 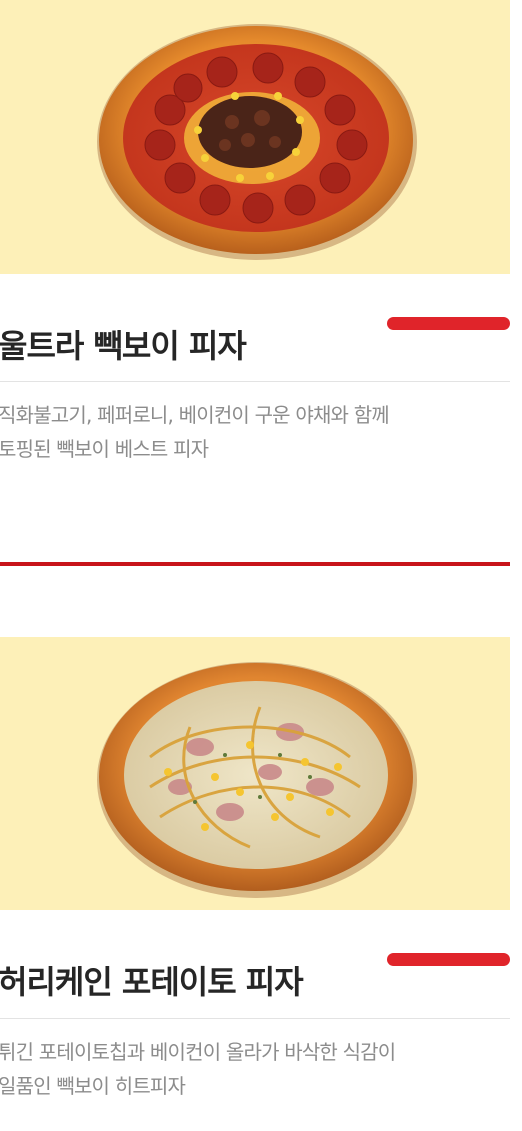 What do you see at coordinates (123, 346) in the screenshot?
I see `product-title: 울트라 빽보이 피자` at bounding box center [123, 346].